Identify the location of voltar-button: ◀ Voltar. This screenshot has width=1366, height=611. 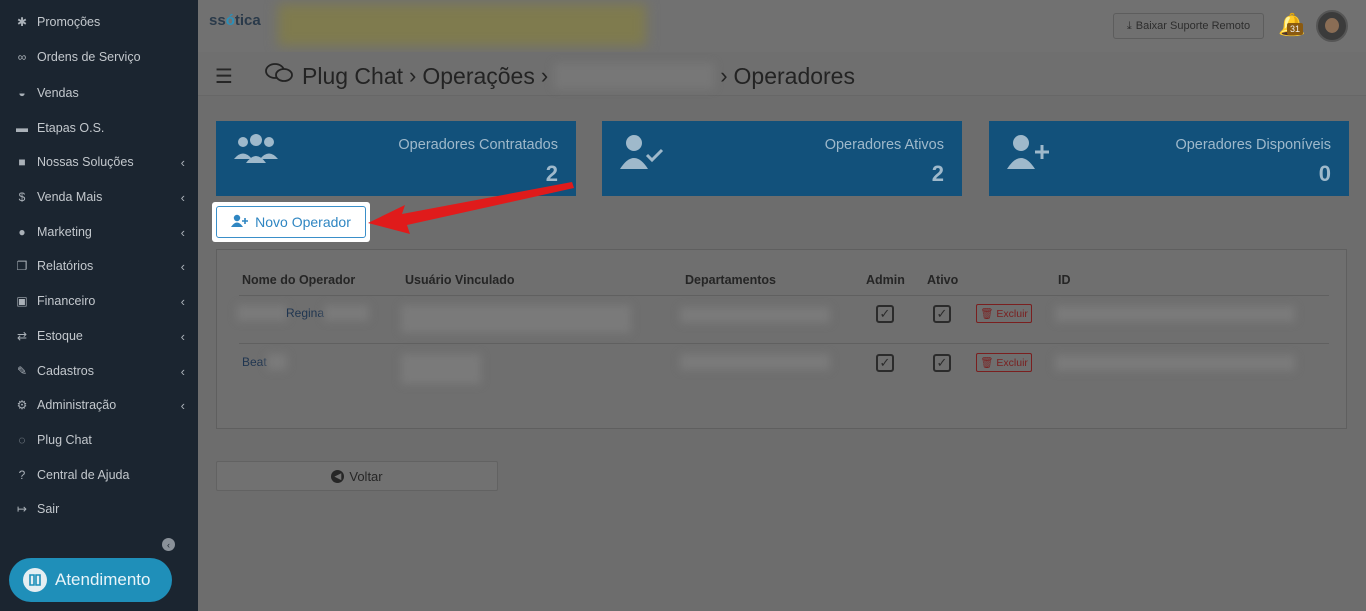
(357, 476).